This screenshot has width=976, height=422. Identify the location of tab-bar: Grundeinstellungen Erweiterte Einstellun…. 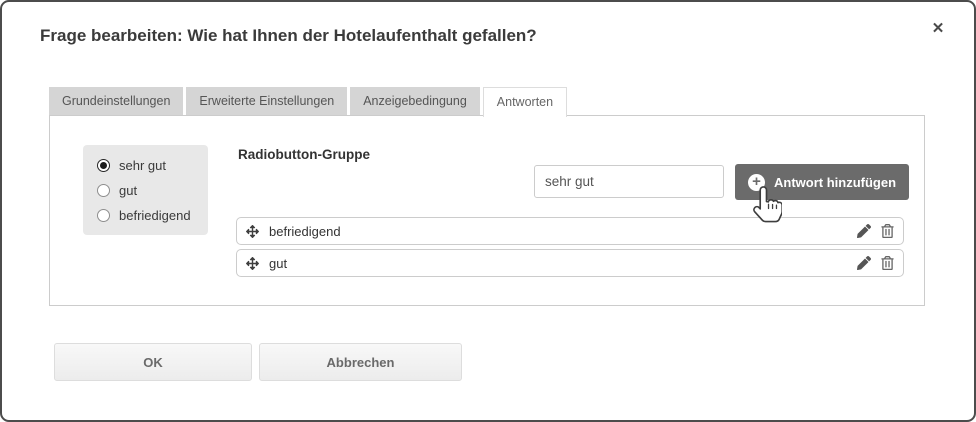
(309, 102).